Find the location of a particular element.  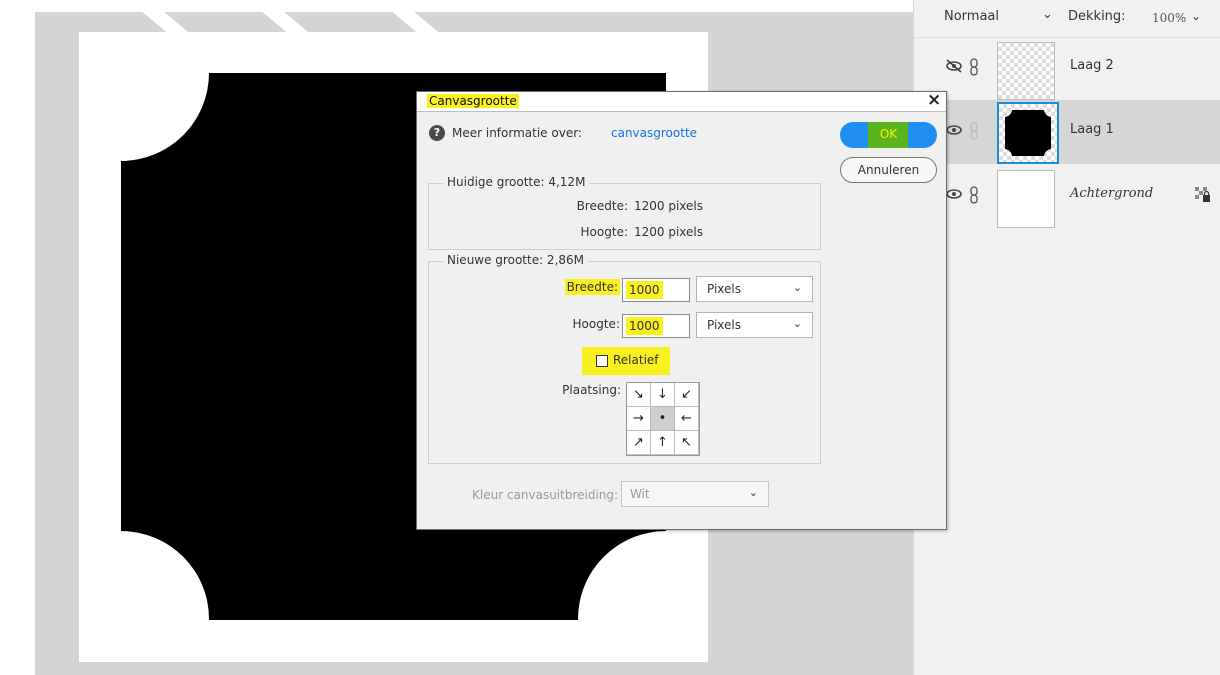

ok-button: OK is located at coordinates (888, 135).